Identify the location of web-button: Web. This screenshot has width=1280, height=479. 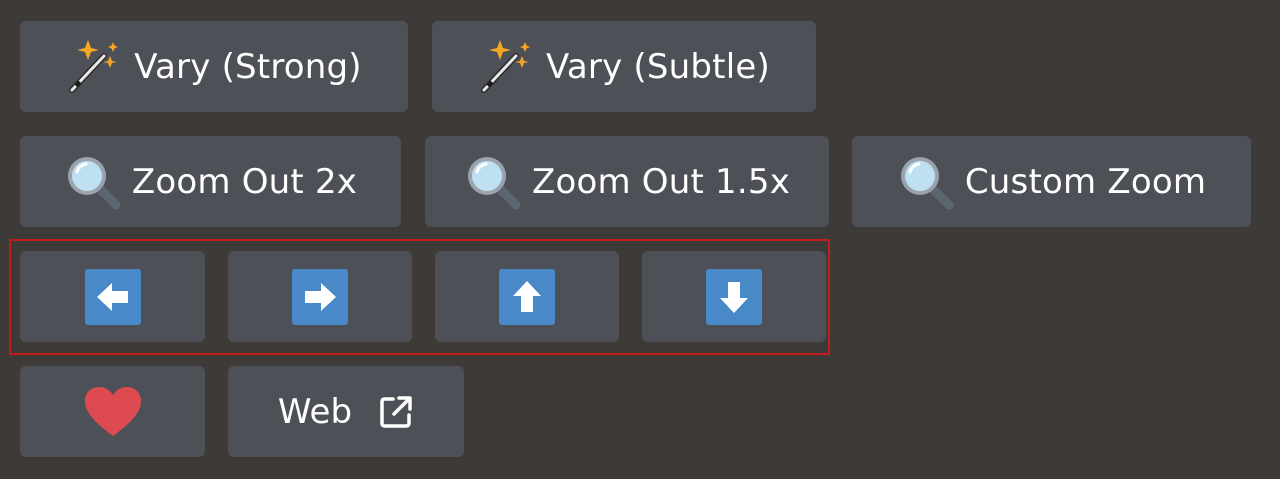
(346, 411).